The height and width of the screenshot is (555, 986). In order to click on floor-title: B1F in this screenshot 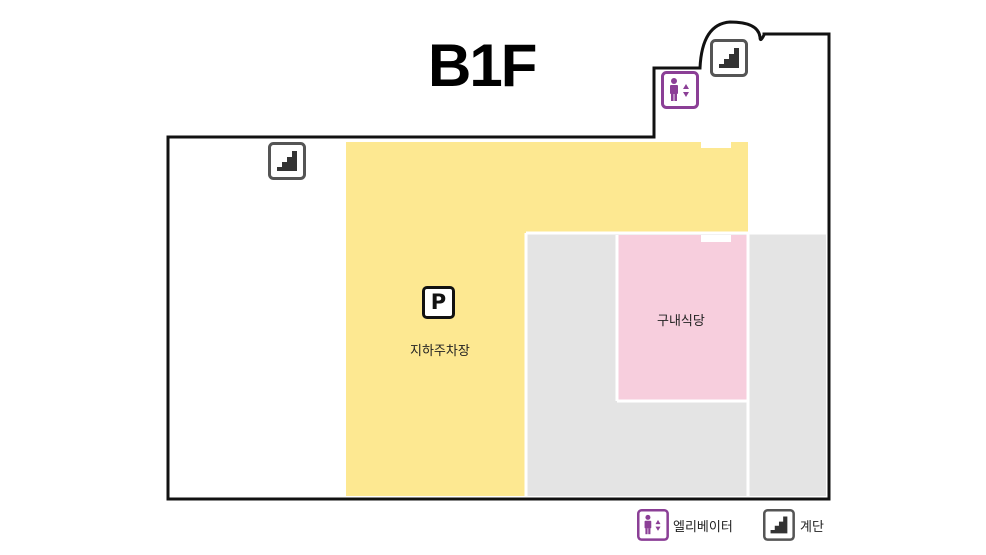, I will do `click(482, 65)`.